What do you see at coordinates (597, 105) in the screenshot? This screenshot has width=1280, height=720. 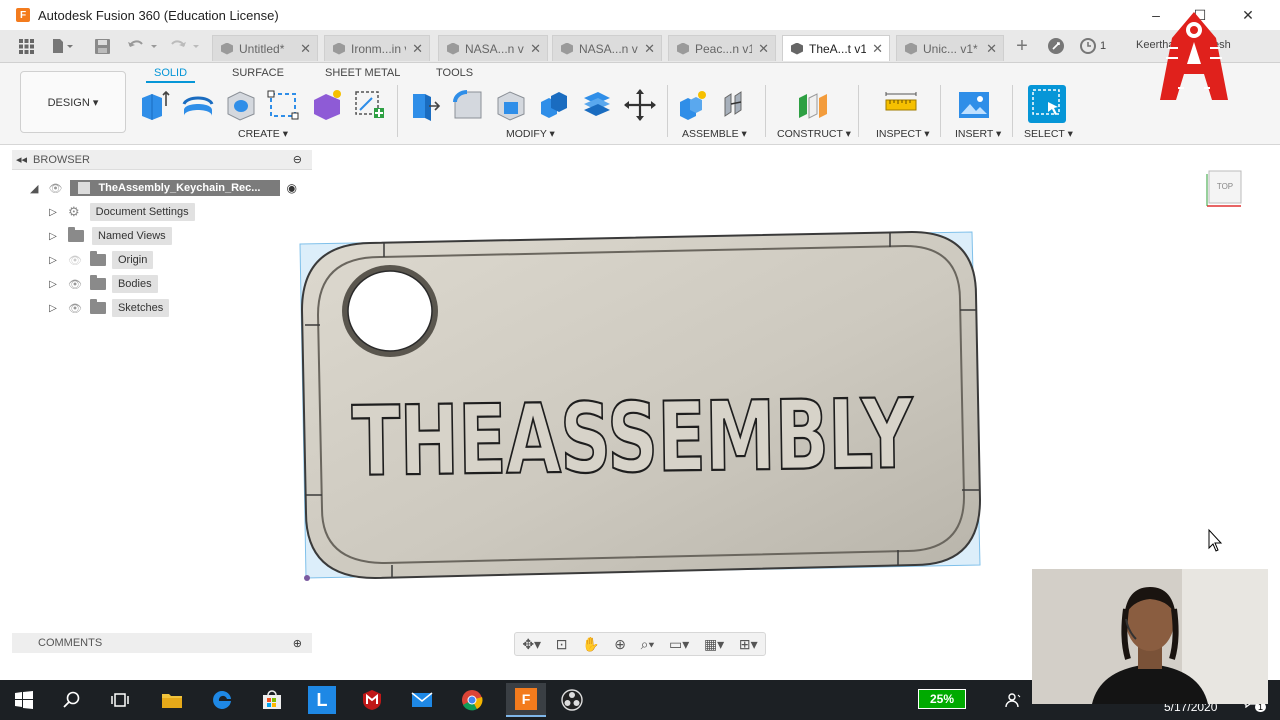 I see `replace-face-icon` at bounding box center [597, 105].